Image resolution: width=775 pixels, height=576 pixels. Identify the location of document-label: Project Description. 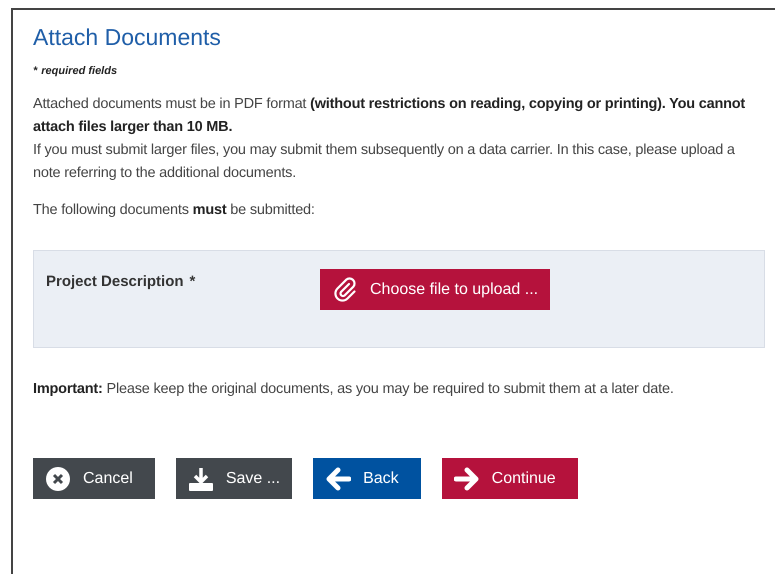
(115, 281).